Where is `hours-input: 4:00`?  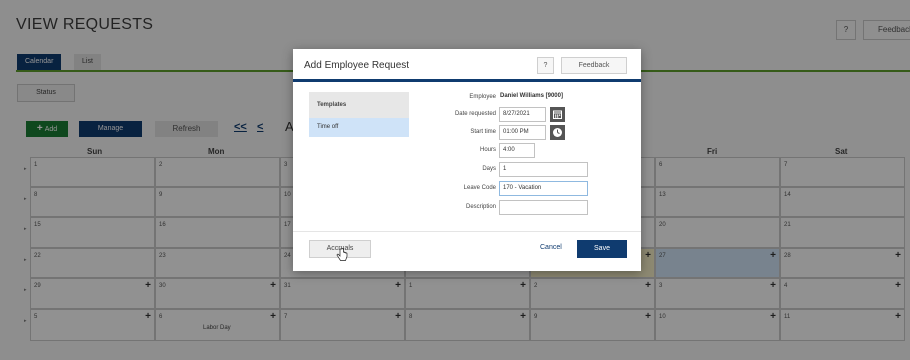 hours-input: 4:00 is located at coordinates (517, 150).